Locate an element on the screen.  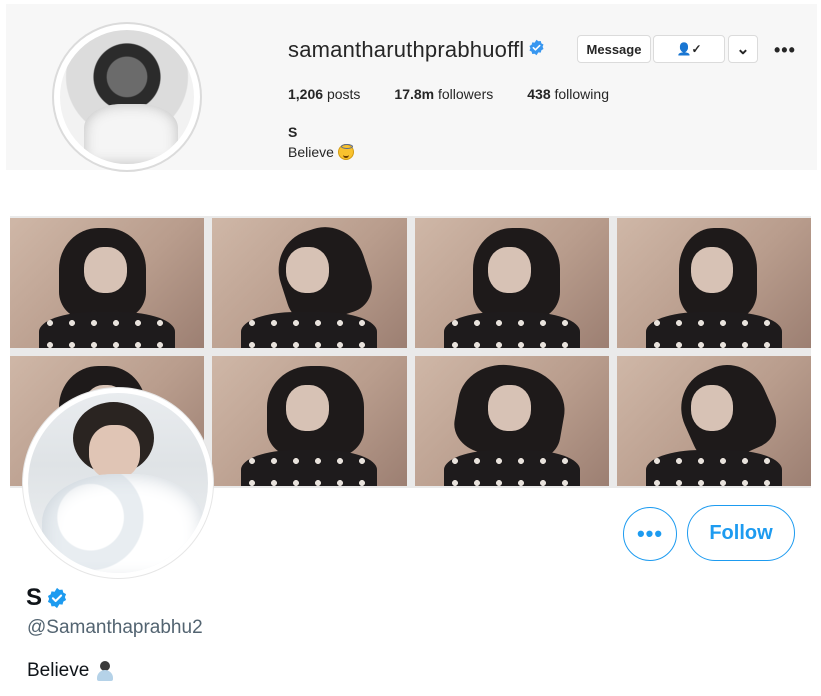
instagram-bio: Believe is located at coordinates (321, 152).